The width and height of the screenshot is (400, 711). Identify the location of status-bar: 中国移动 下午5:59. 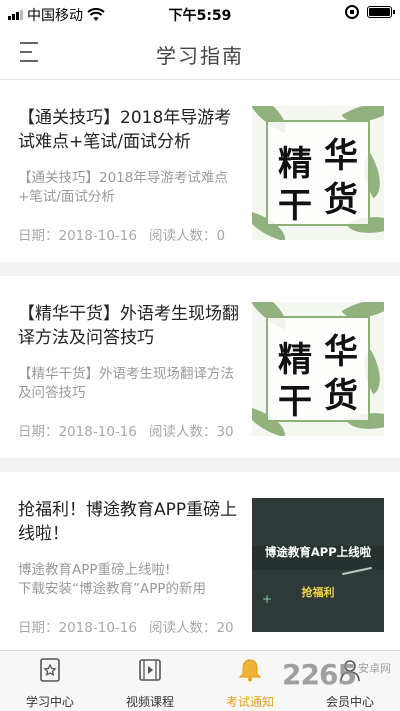
(200, 14).